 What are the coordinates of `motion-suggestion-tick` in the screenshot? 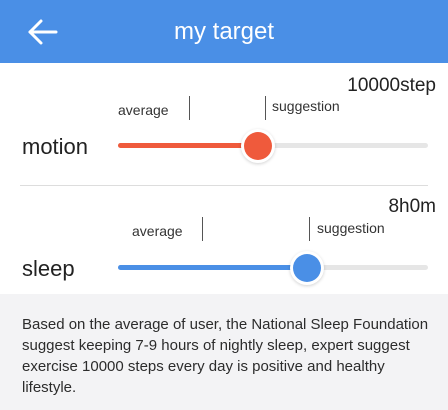 It's located at (265, 108).